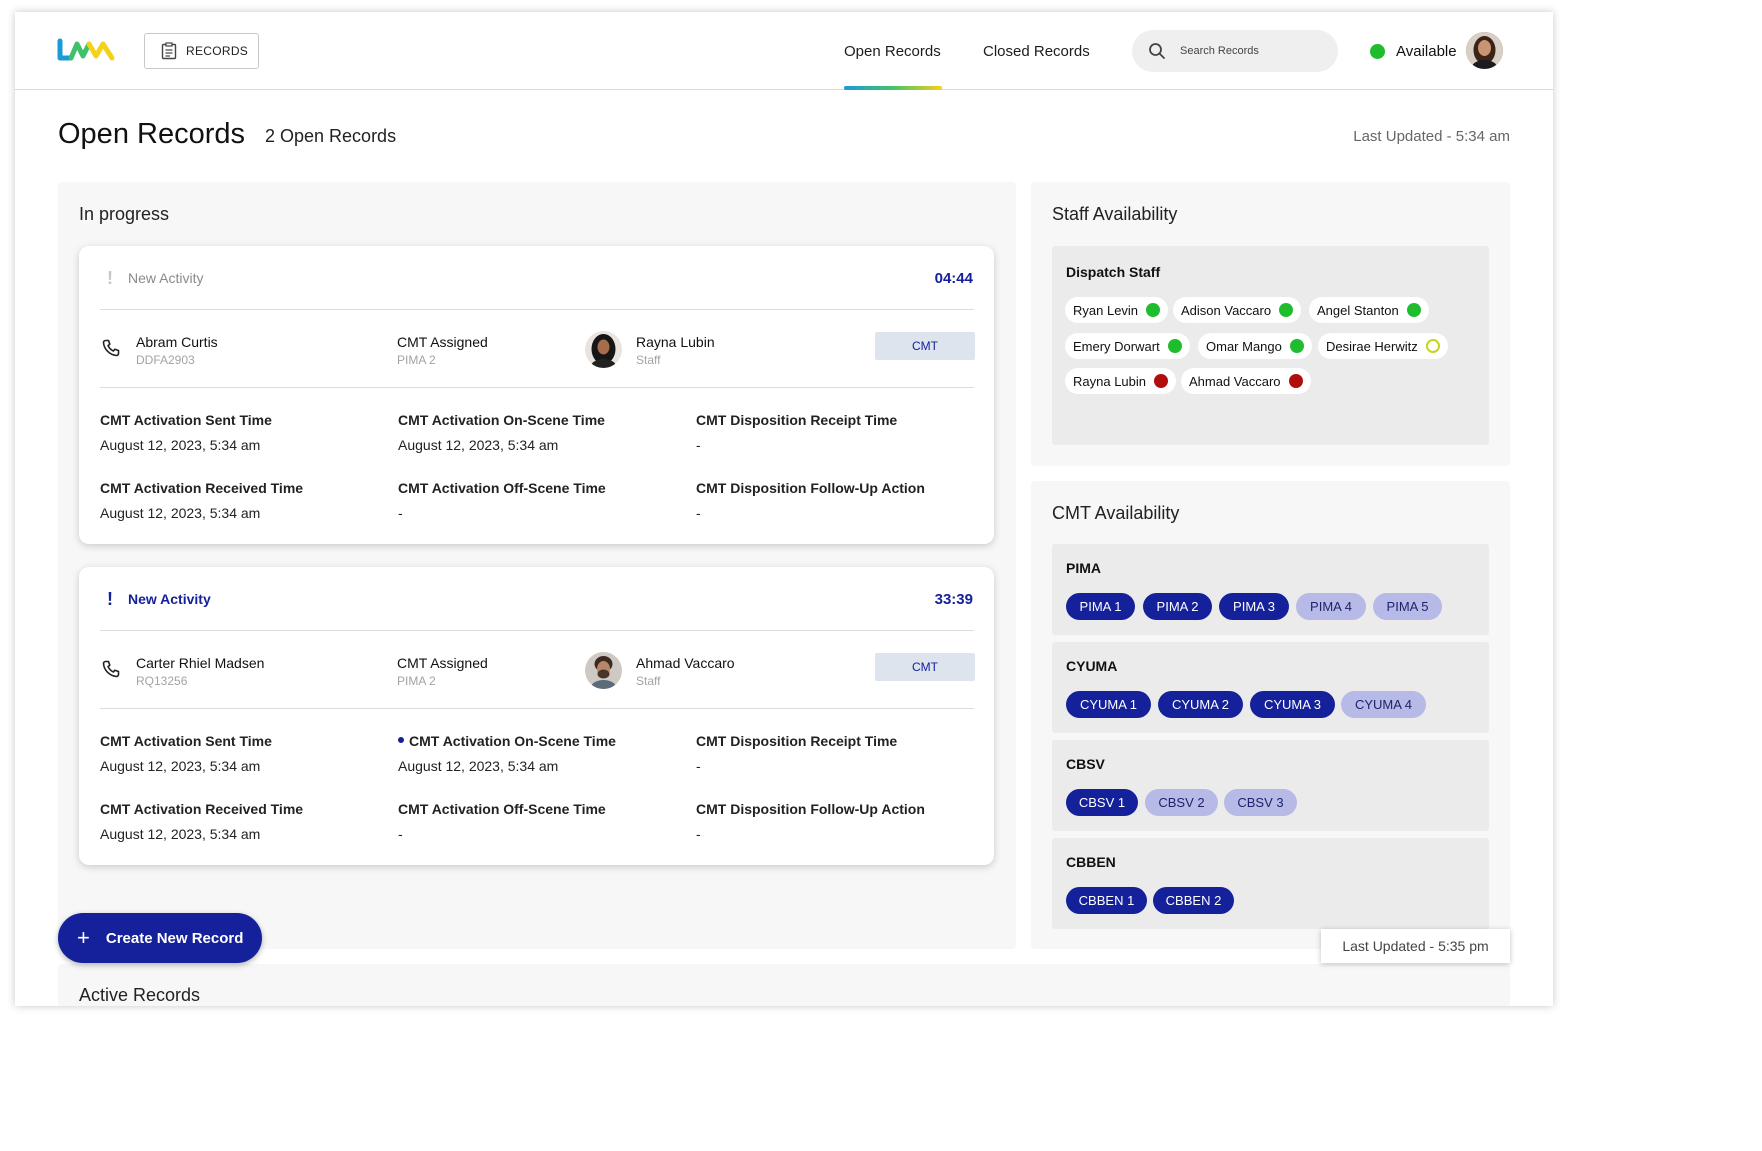  Describe the element at coordinates (1245, 51) in the screenshot. I see `search-input` at that location.